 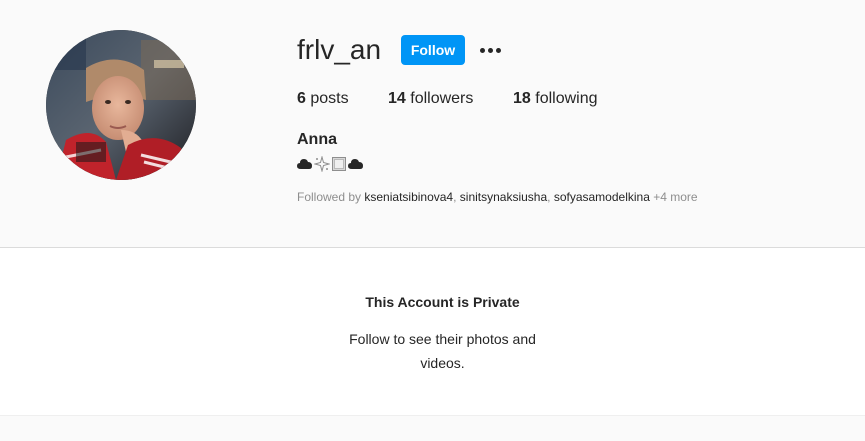 I want to click on following-stat: 18 following, so click(x=555, y=99).